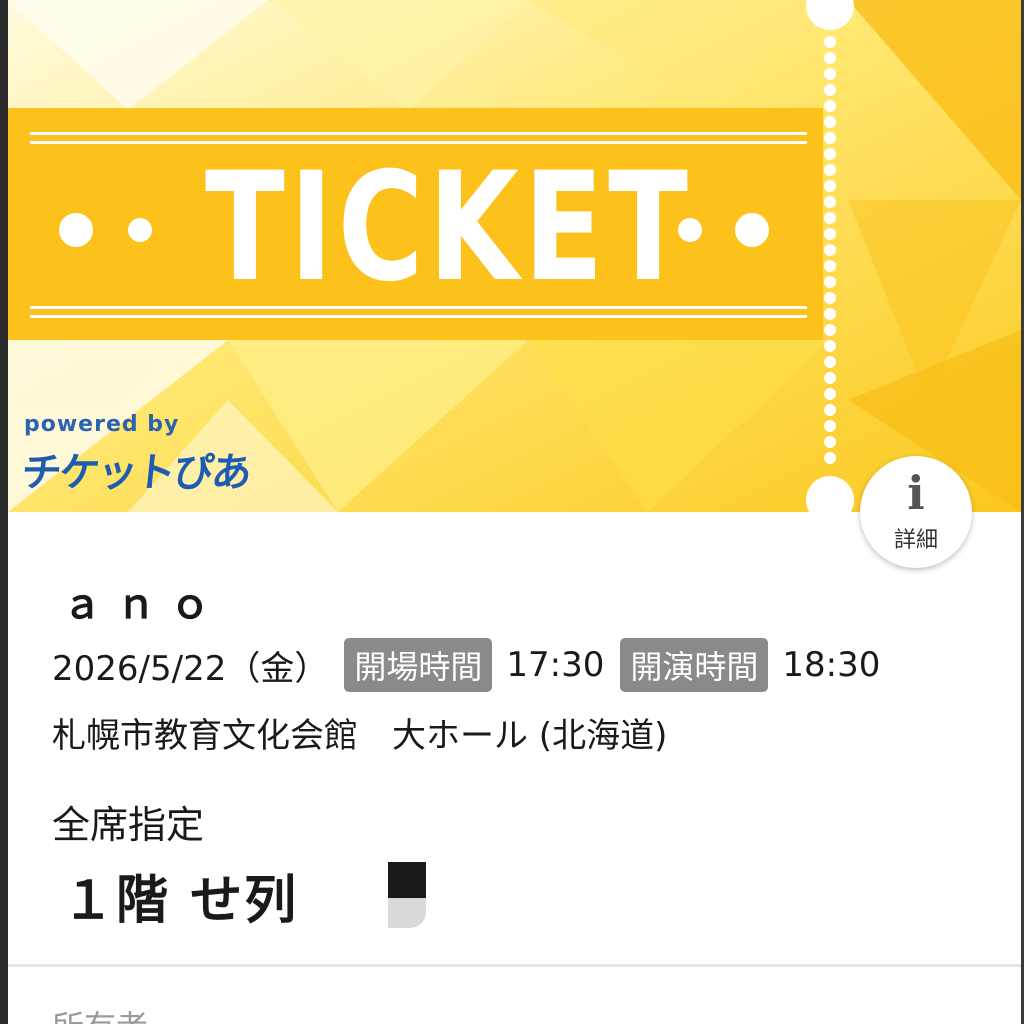 Image resolution: width=1024 pixels, height=1024 pixels. I want to click on seat-location: １階 せ列, so click(180, 901).